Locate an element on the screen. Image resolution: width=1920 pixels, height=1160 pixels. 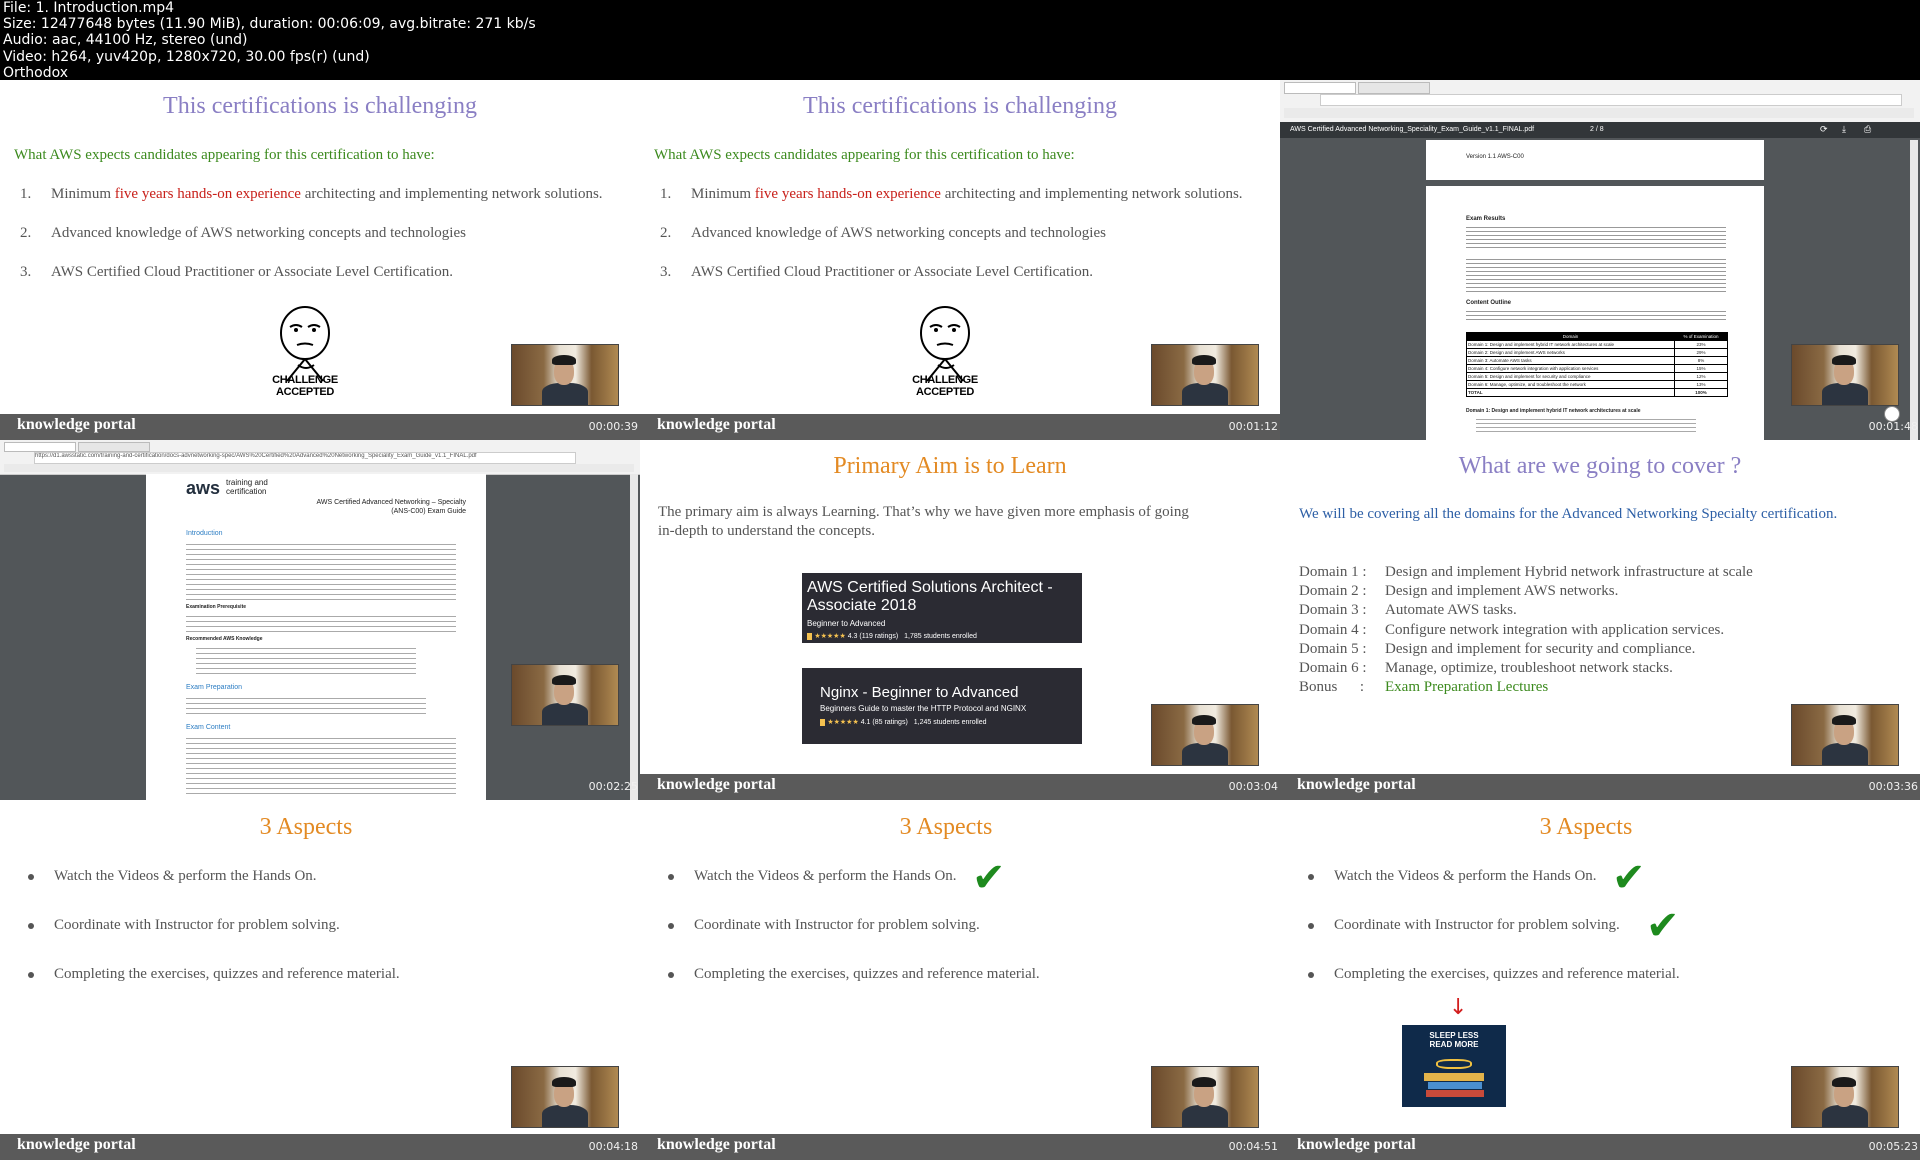
course-students: 1,785 students enrolled is located at coordinates (940, 636).